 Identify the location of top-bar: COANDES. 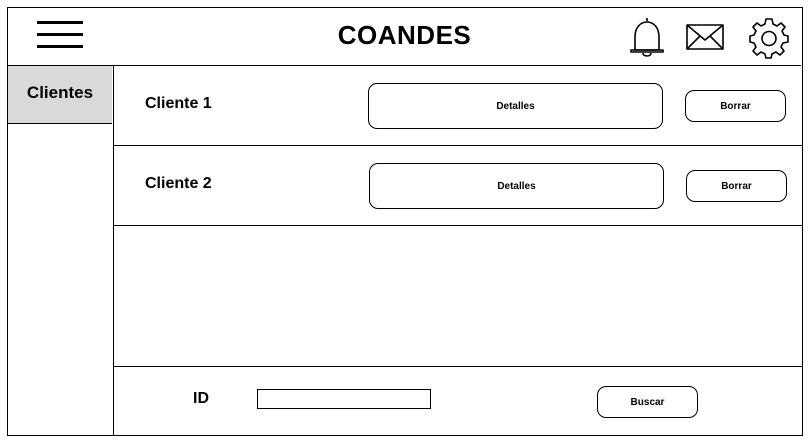
(404, 37).